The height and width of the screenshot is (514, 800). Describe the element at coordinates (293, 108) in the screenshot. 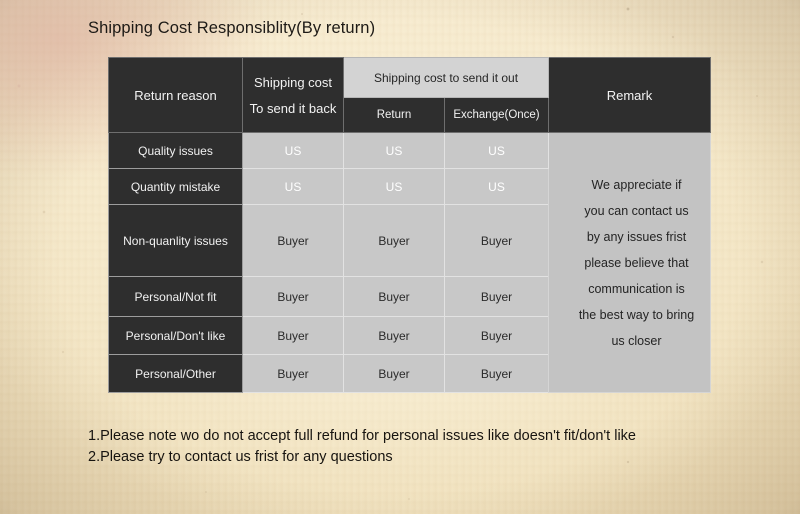

I see `header-send-back-line-2: To send it back` at that location.